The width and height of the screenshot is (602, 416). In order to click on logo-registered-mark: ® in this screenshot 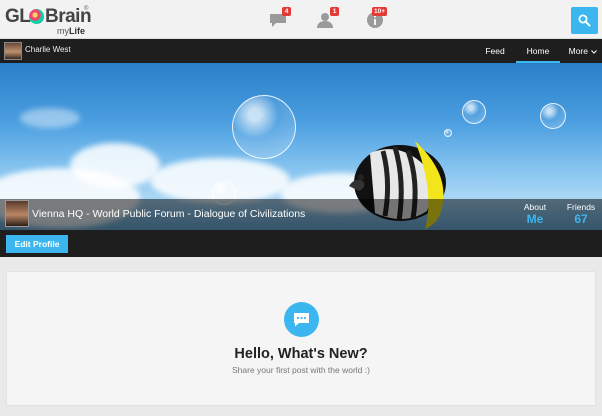, I will do `click(86, 9)`.